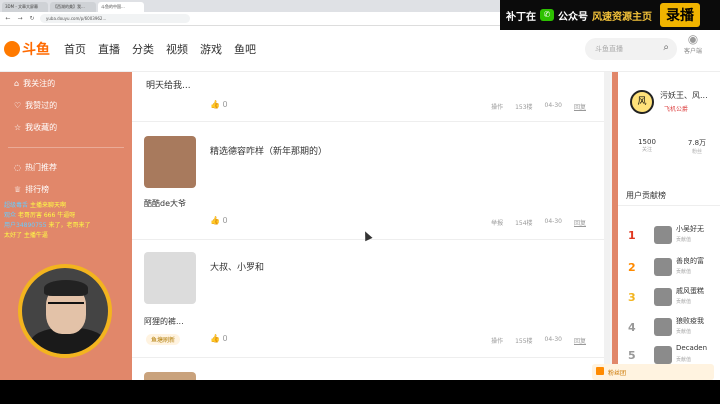  What do you see at coordinates (632, 355) in the screenshot?
I see `rank-number: 5` at bounding box center [632, 355].